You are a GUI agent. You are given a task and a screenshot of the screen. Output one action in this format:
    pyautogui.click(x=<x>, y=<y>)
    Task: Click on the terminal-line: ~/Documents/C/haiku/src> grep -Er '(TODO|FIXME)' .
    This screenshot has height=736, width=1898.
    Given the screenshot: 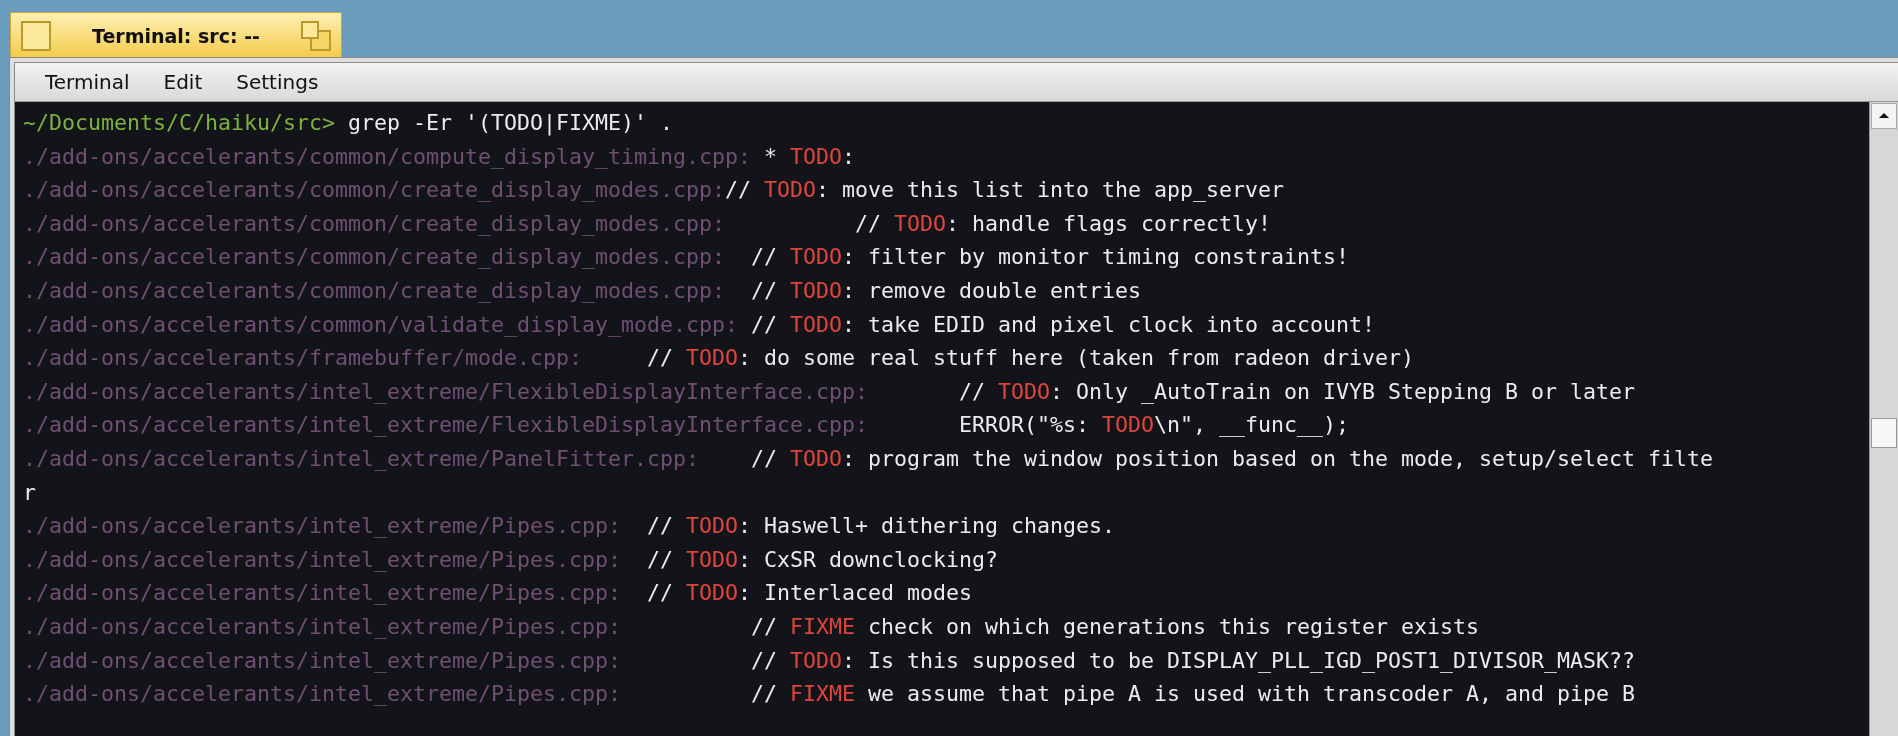 What is the action you would take?
    pyautogui.click(x=349, y=123)
    